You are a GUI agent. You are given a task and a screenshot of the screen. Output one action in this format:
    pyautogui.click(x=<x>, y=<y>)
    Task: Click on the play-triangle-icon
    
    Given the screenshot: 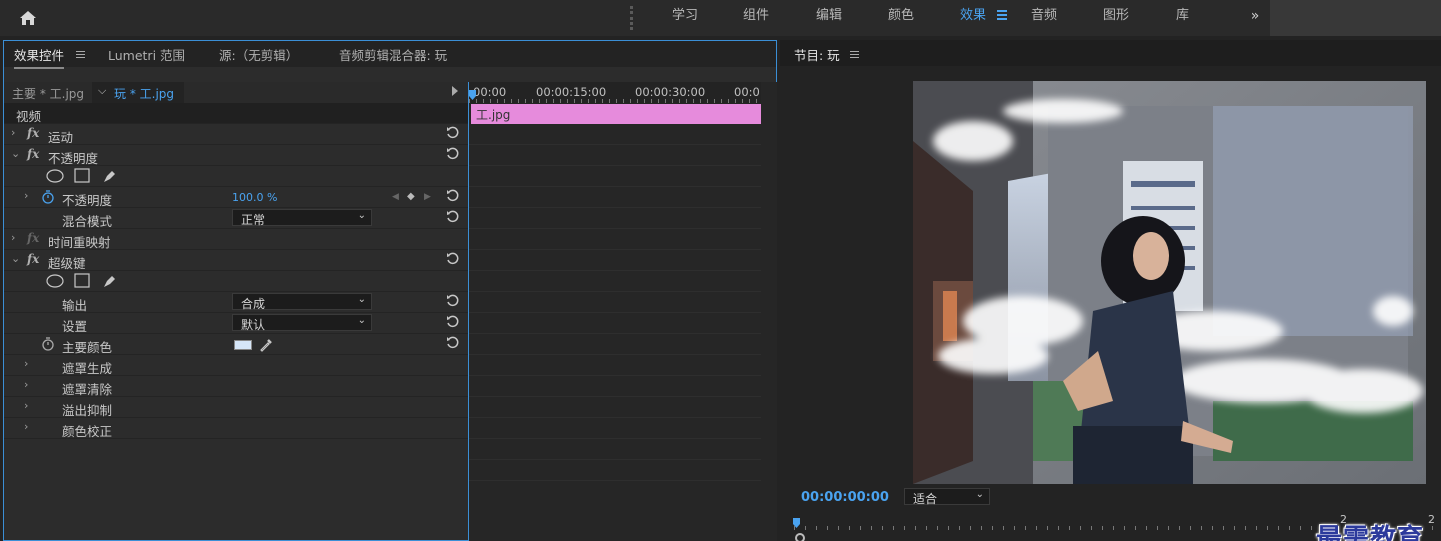 What is the action you would take?
    pyautogui.click(x=455, y=91)
    